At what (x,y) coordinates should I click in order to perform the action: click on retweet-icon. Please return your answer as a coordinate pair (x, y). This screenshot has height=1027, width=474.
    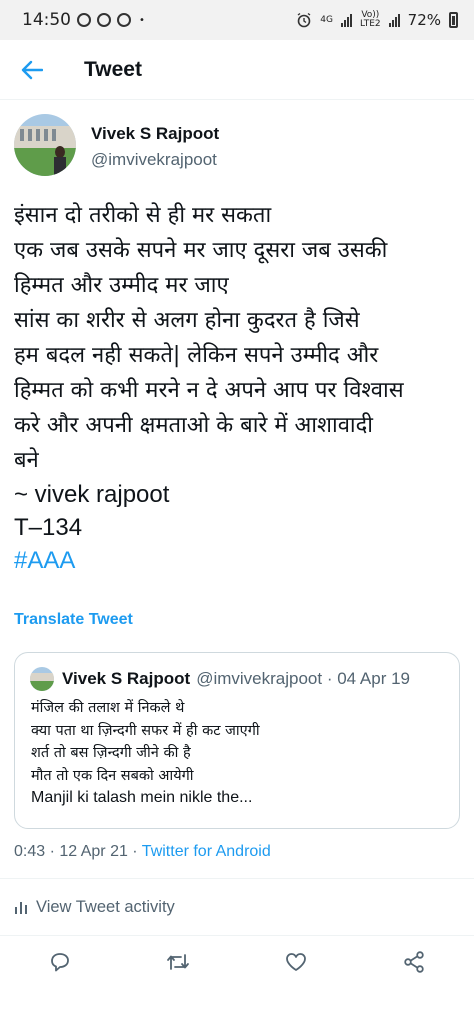
    Looking at the image, I should click on (178, 962).